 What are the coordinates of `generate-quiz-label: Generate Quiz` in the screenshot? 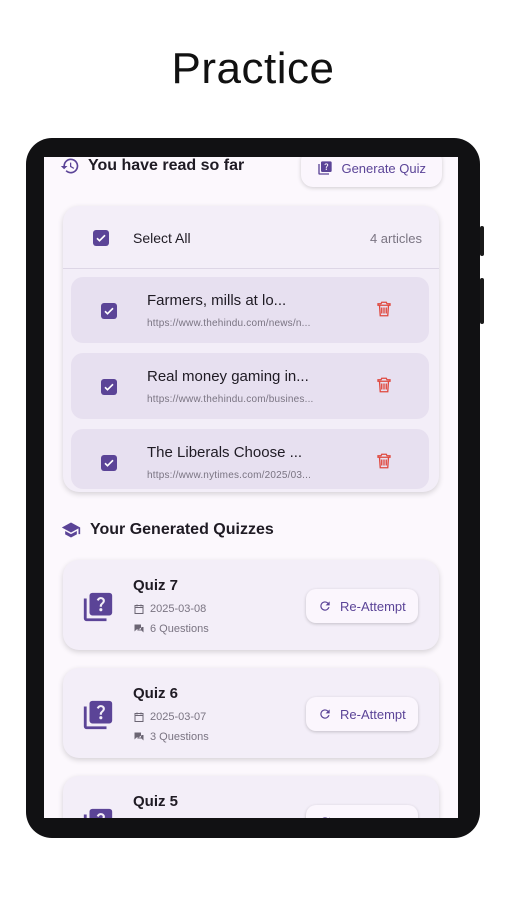 It's located at (383, 168).